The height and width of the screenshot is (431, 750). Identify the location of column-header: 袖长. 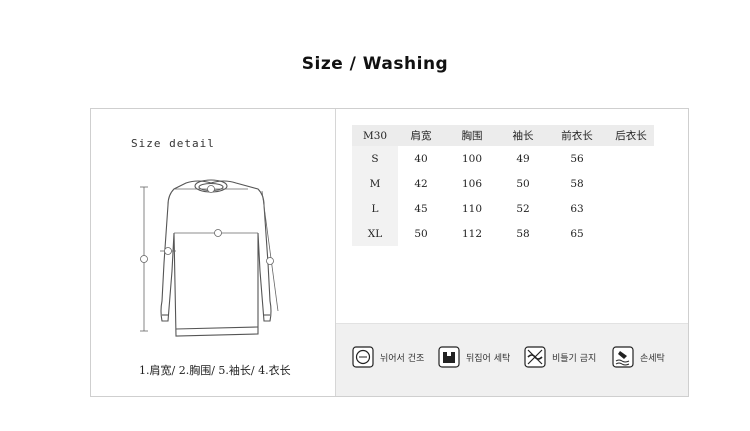
(523, 135).